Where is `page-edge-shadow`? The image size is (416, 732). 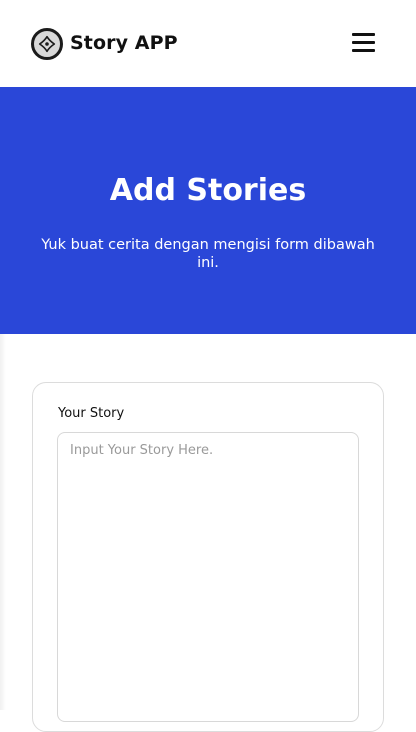
page-edge-shadow is located at coordinates (3, 522).